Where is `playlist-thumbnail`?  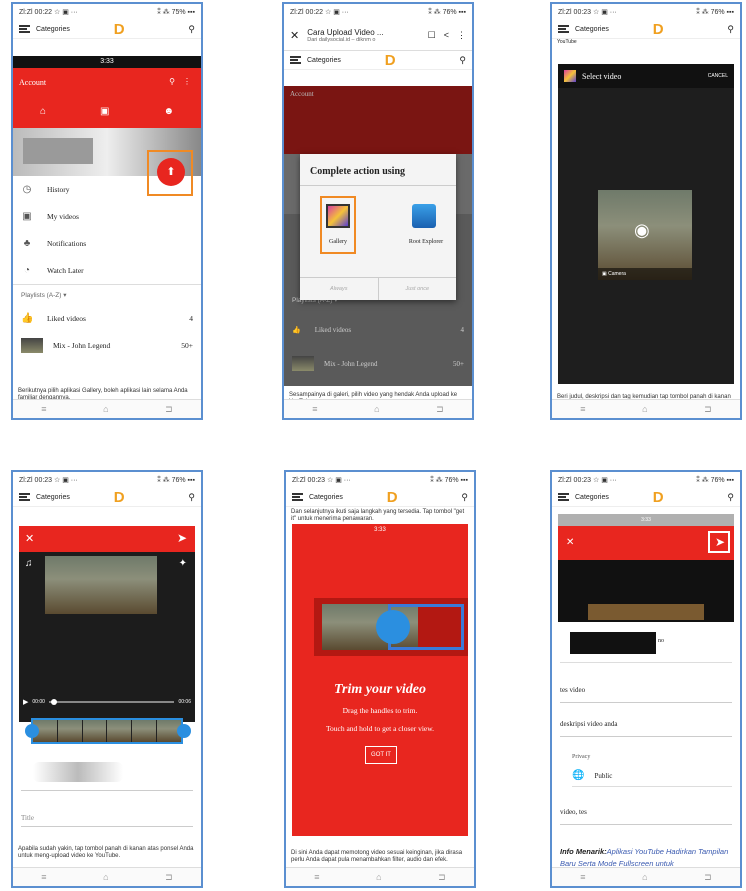
playlist-thumbnail is located at coordinates (303, 363).